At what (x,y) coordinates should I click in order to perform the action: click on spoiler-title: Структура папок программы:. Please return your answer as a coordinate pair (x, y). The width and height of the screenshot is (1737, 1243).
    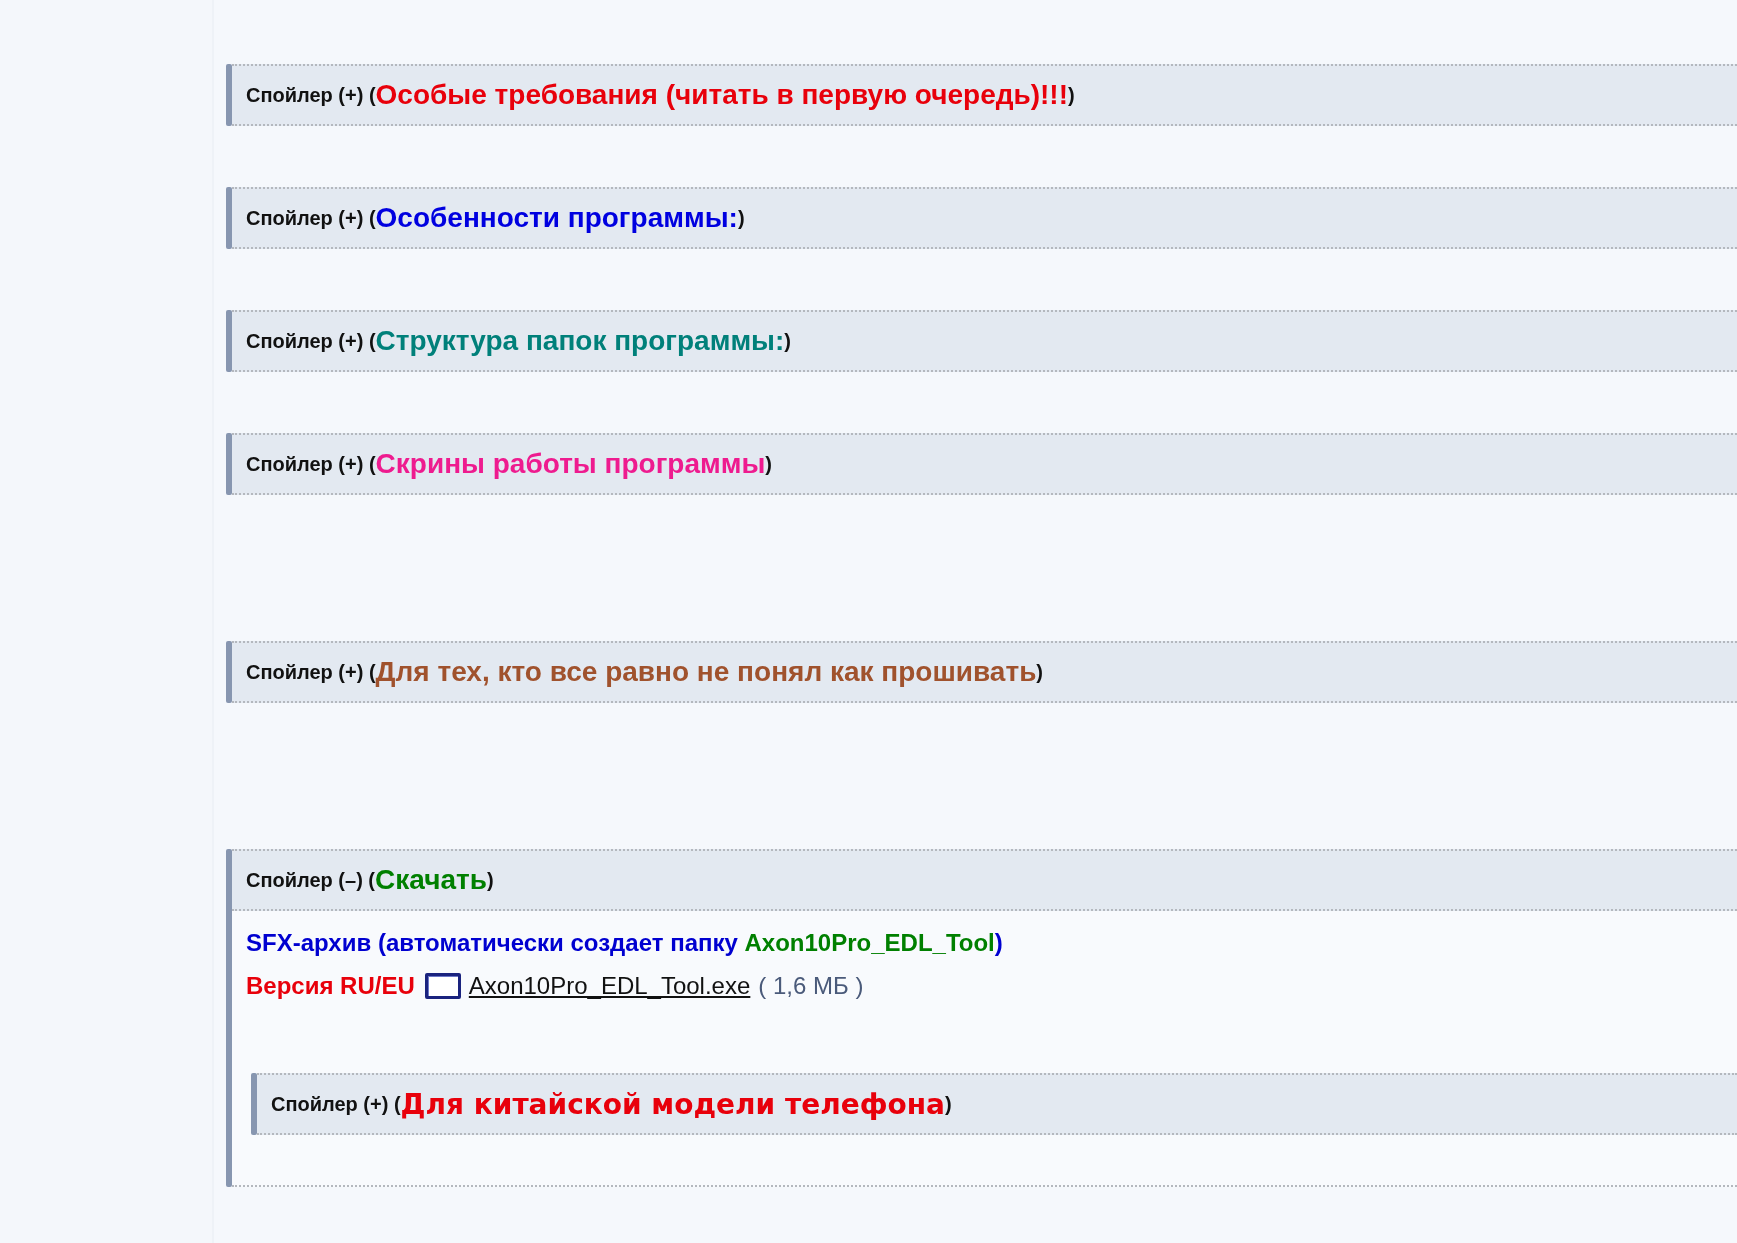
    Looking at the image, I should click on (580, 341).